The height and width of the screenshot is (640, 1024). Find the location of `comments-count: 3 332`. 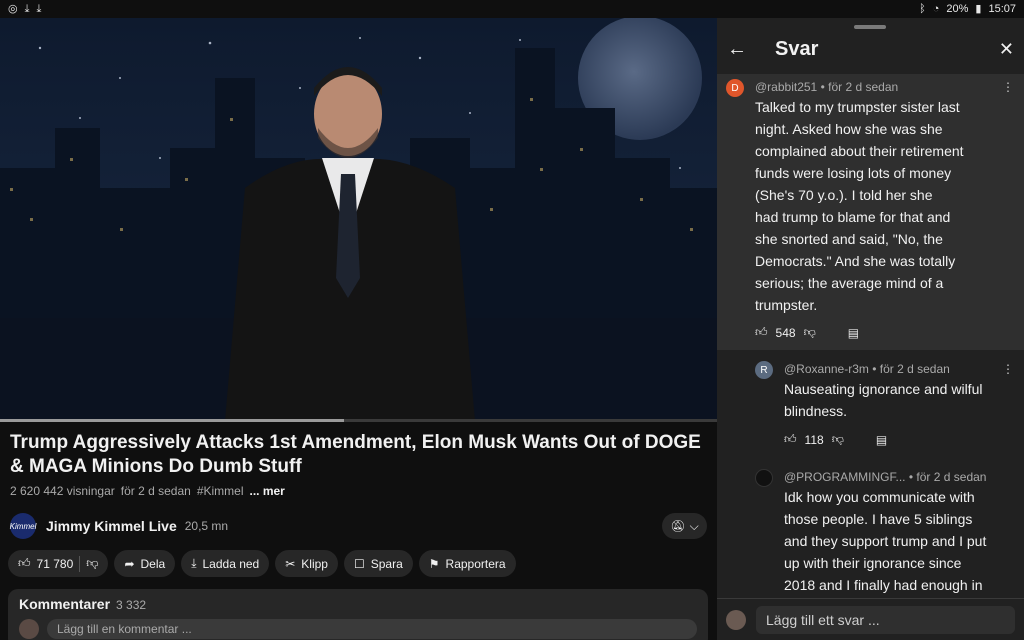

comments-count: 3 332 is located at coordinates (131, 605).